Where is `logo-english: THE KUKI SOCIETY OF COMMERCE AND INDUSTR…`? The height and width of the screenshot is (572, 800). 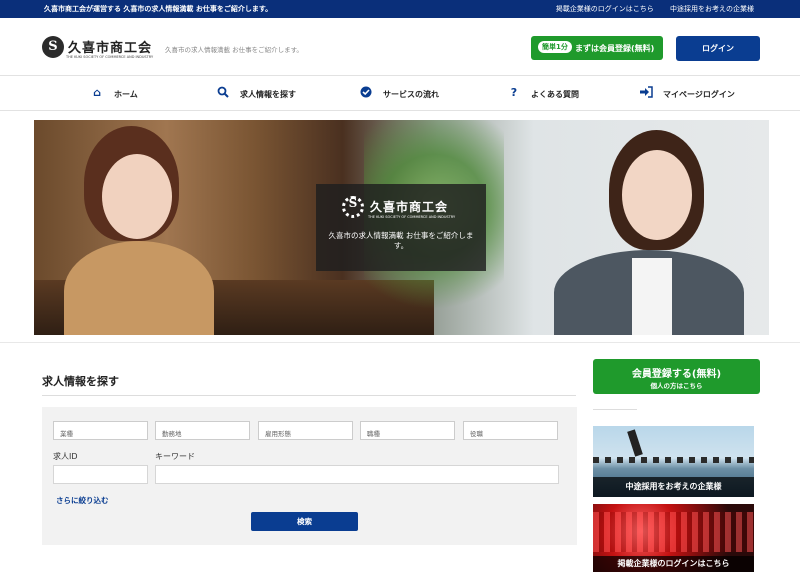
logo-english: THE KUKI SOCIETY OF COMMERCE AND INDUSTR… is located at coordinates (110, 57).